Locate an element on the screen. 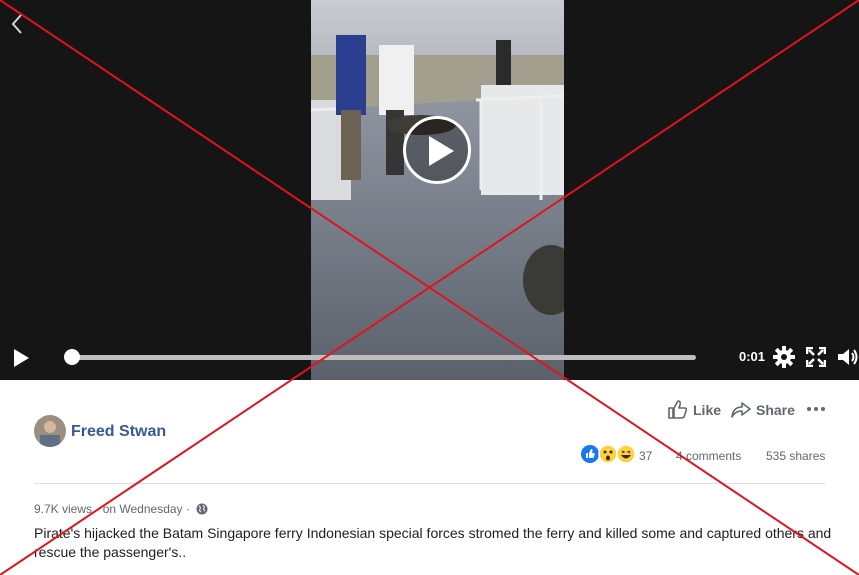 The image size is (859, 575). globe-icon is located at coordinates (202, 509).